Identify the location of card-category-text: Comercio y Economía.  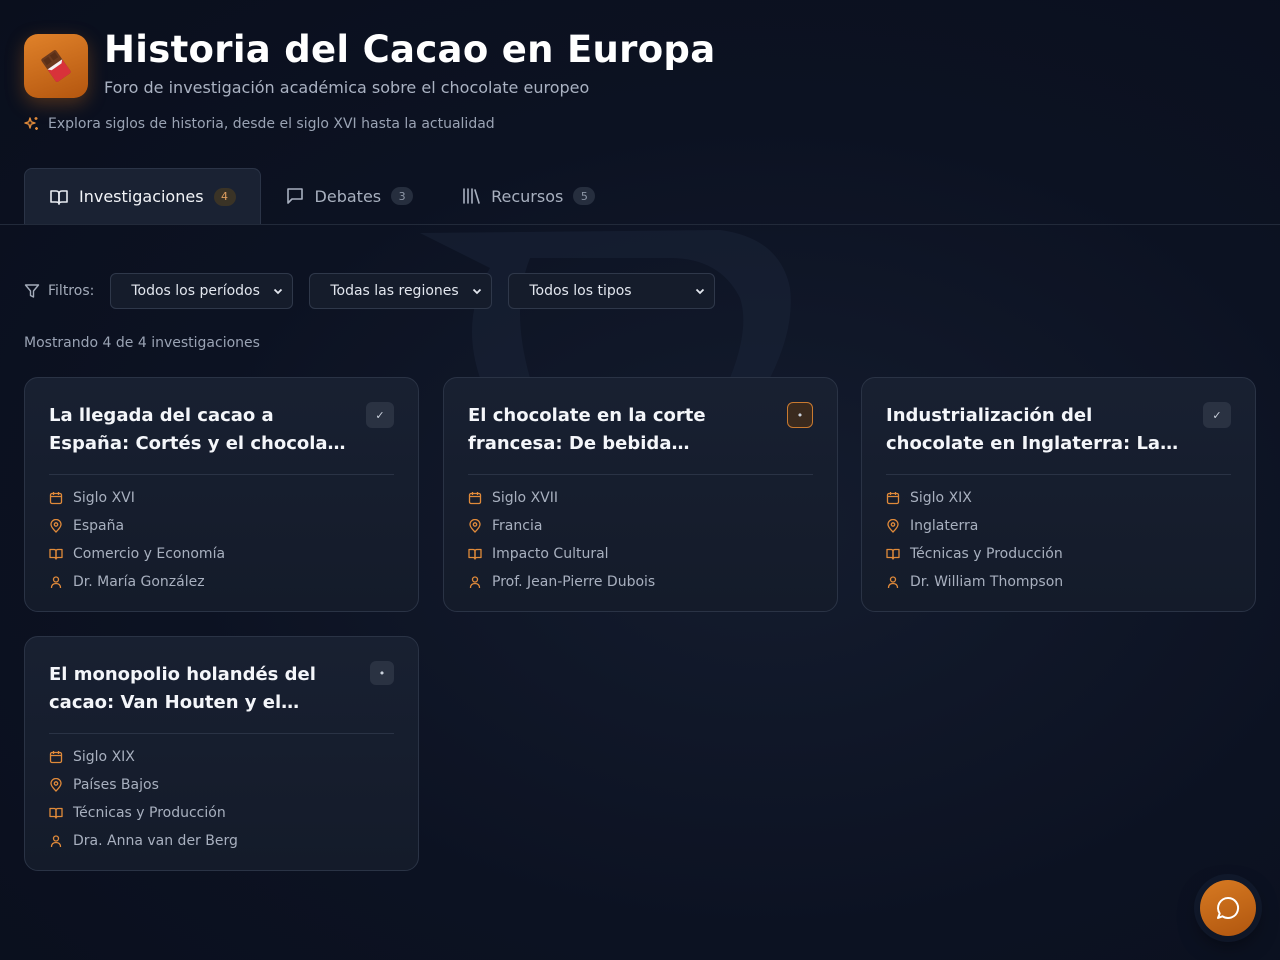
(149, 554).